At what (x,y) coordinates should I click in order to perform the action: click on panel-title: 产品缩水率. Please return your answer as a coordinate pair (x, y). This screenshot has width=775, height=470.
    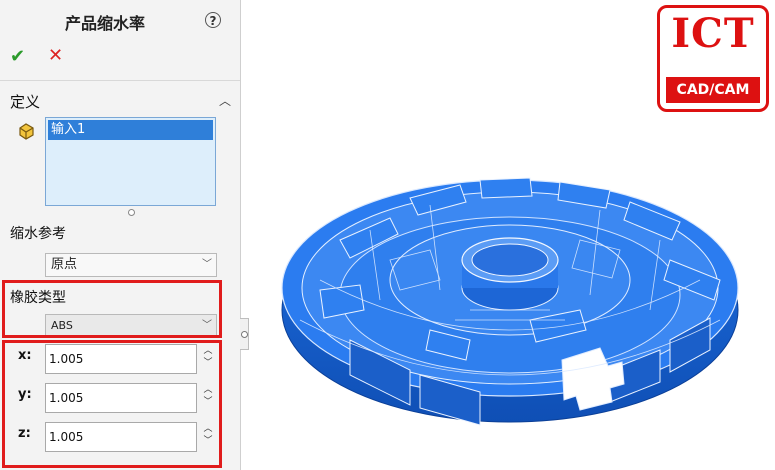
    Looking at the image, I should click on (104, 23).